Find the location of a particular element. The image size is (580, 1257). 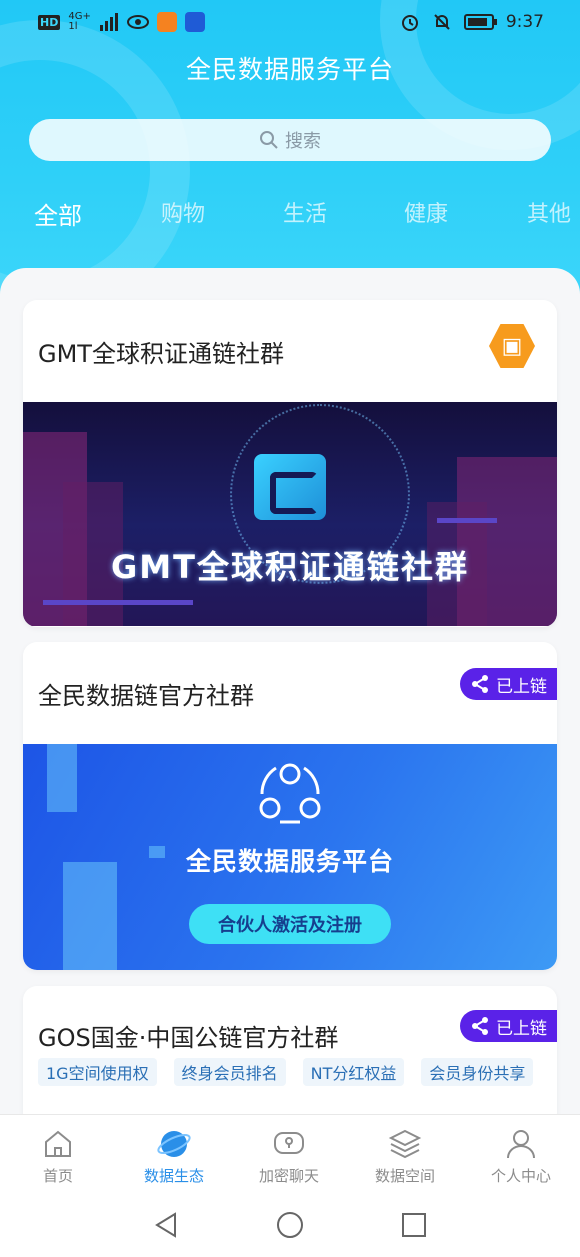

layers-icon is located at coordinates (405, 1144).